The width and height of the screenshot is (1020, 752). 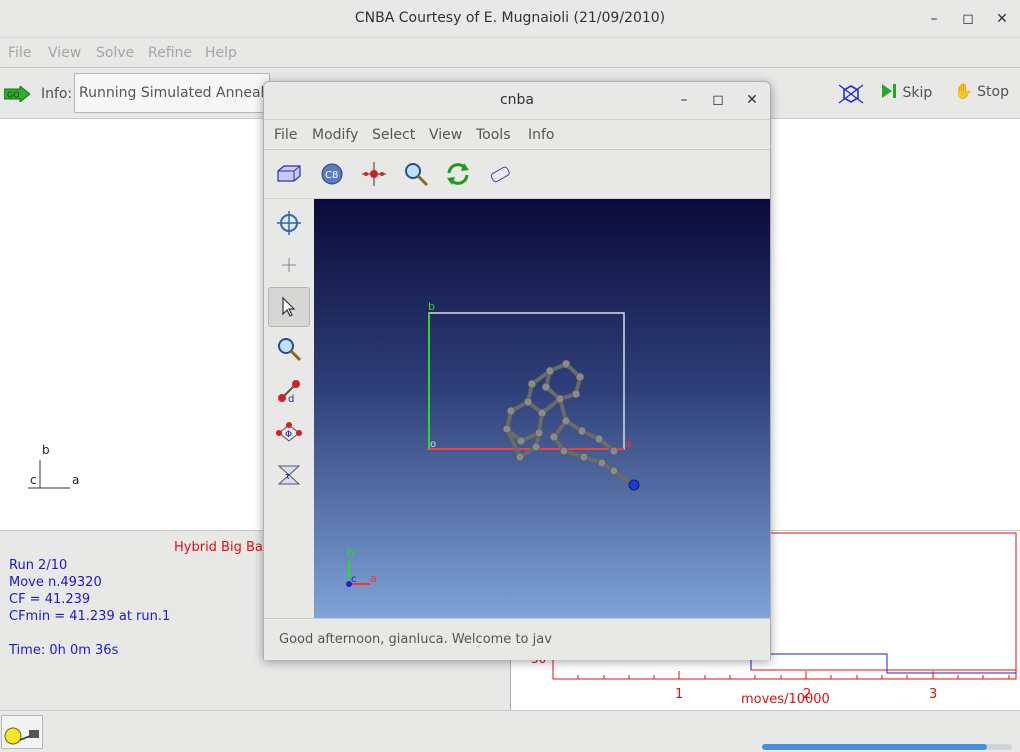 I want to click on menu-file: File, so click(x=19, y=53).